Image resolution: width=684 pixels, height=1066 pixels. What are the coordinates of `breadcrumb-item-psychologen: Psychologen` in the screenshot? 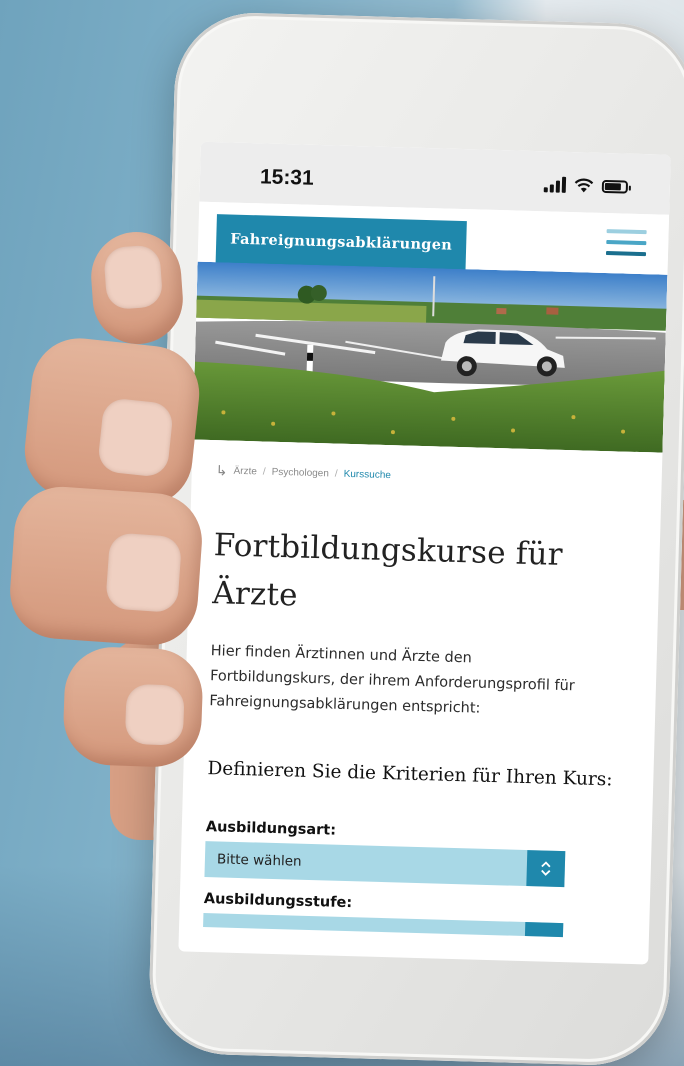 It's located at (300, 473).